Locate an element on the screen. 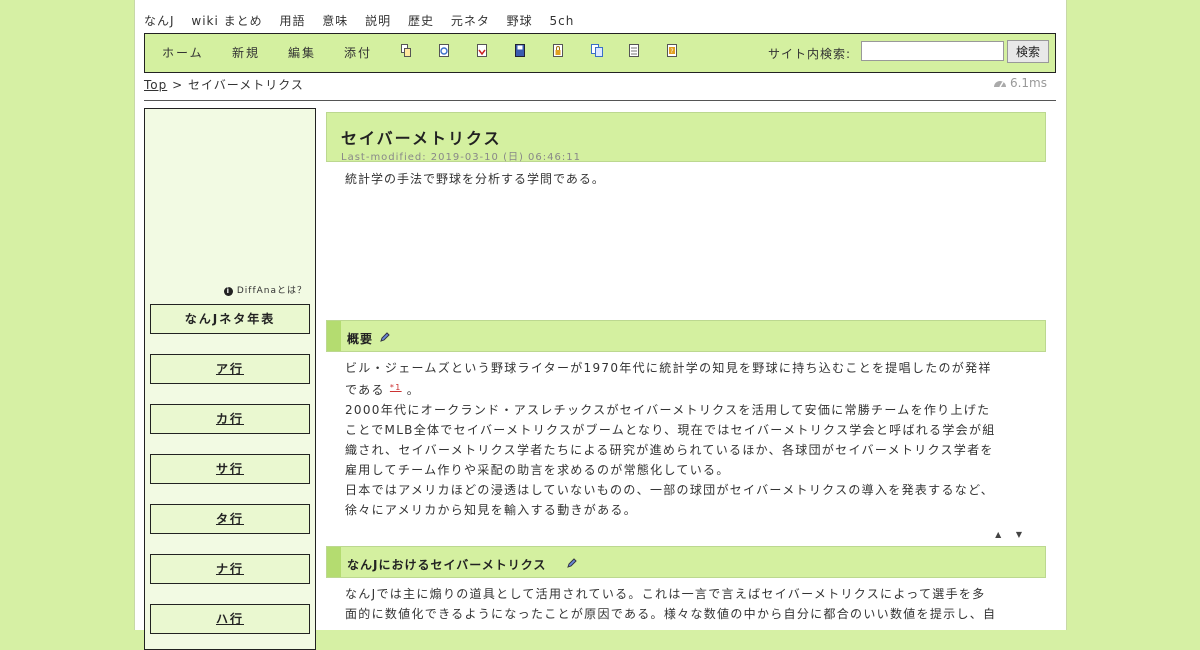 This screenshot has height=650, width=1200. top-nav: なんJ wiki まとめ 用語 意味 説明 歴史 元ネタ 野球 5ch is located at coordinates (365, 20).